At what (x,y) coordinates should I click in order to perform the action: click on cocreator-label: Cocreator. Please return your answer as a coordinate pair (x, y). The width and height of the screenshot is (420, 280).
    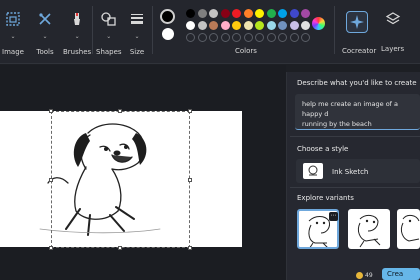
    Looking at the image, I should click on (359, 51).